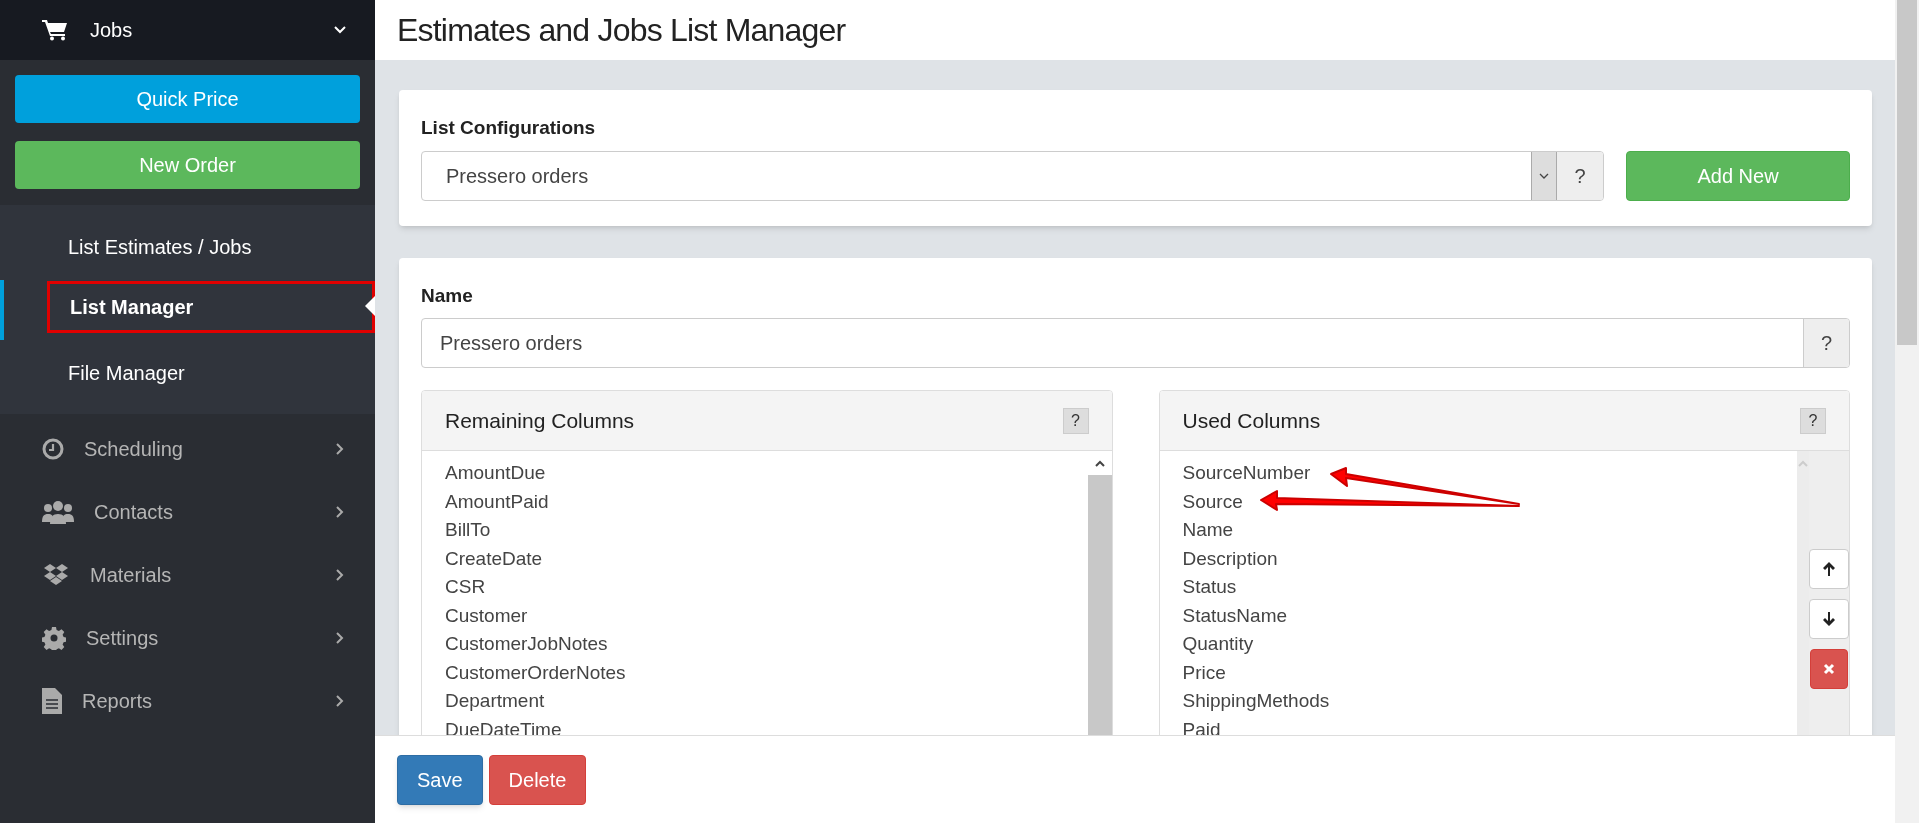  What do you see at coordinates (55, 30) in the screenshot?
I see `cart-icon` at bounding box center [55, 30].